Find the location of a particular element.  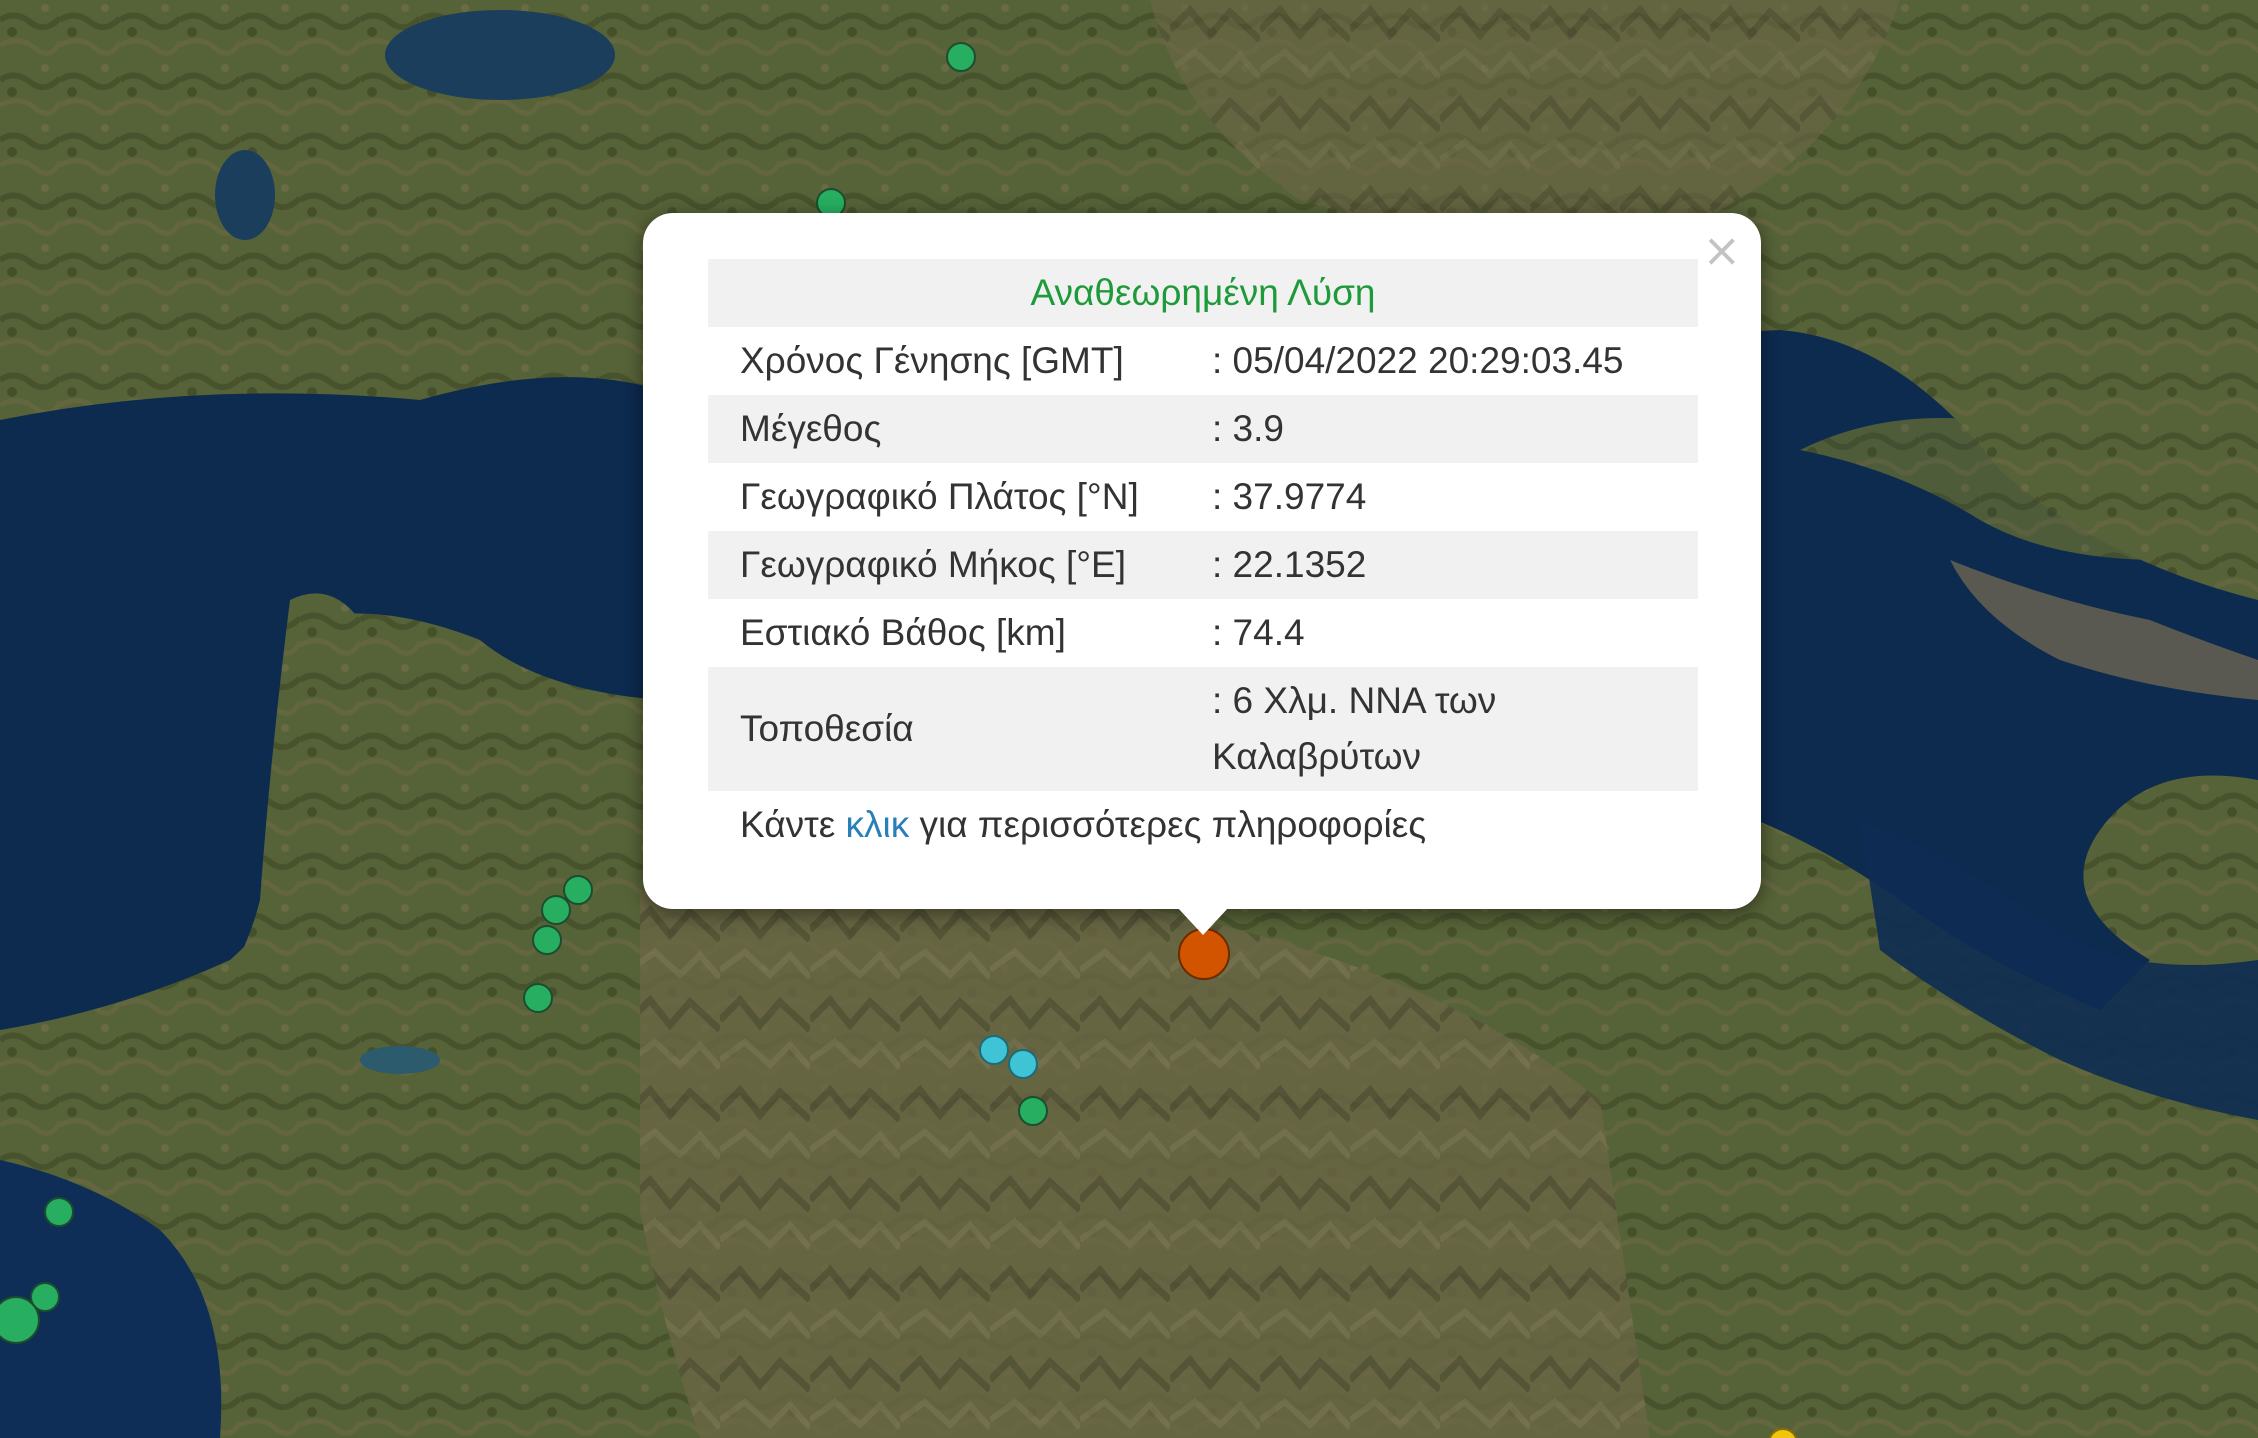

location-label: Τοποθεσία is located at coordinates (950, 729).